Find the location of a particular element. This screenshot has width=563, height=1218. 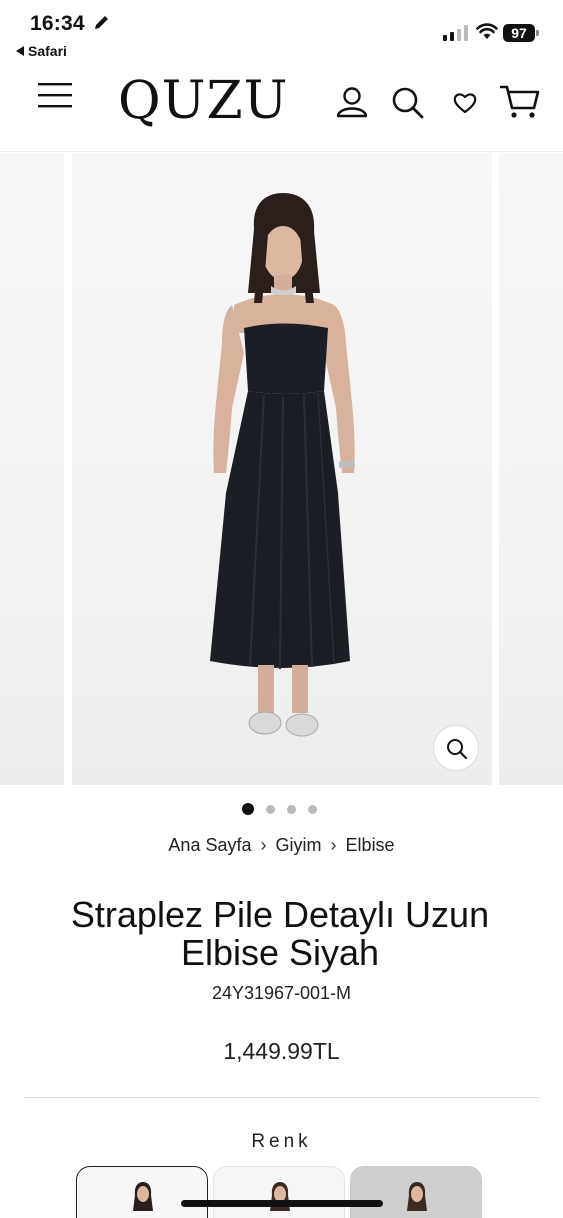

user-icon is located at coordinates (352, 102).